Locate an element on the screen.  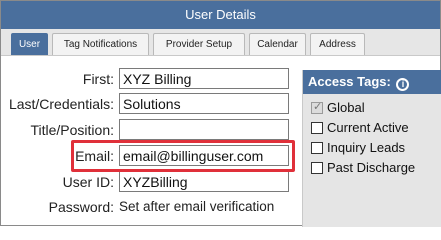
password-row: Password: Set after email verification is located at coordinates (151, 207).